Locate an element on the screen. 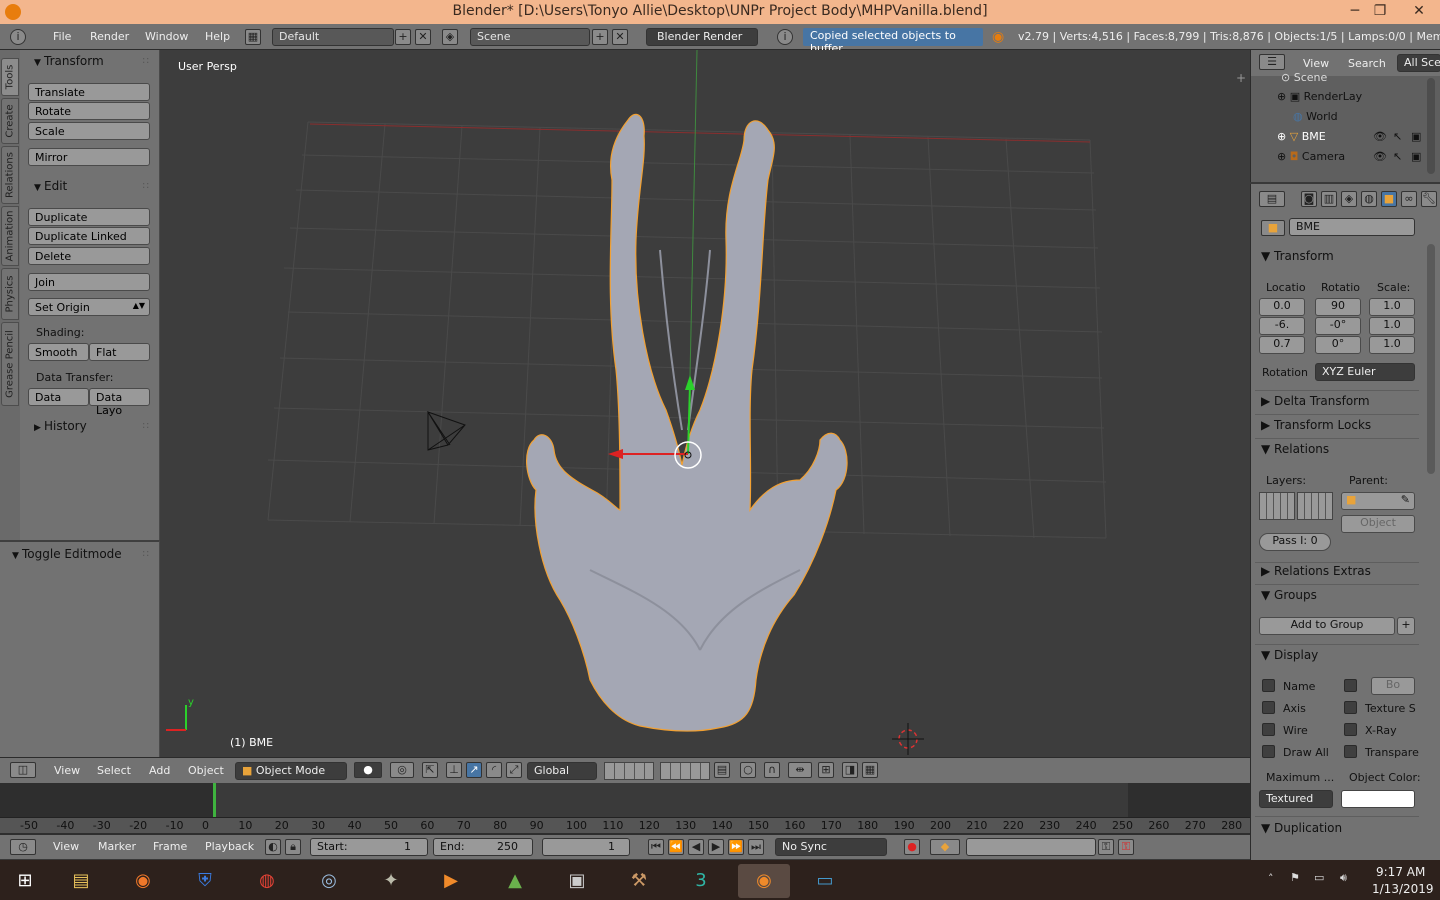 This screenshot has width=1440, height=900. lock-range-icon: 🔒︎ is located at coordinates (293, 847).